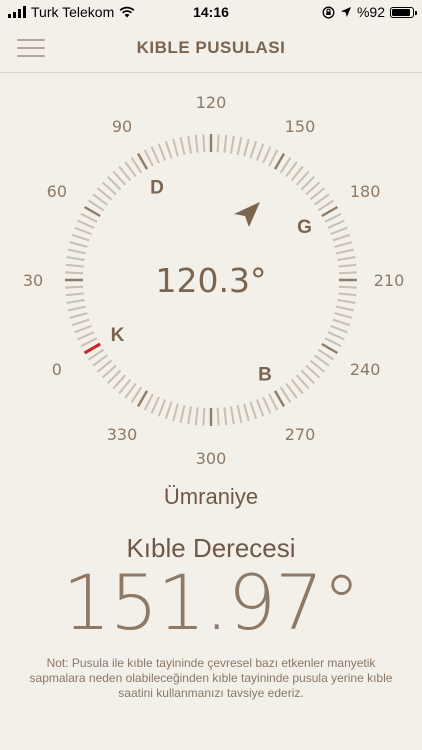 This screenshot has height=750, width=422. What do you see at coordinates (300, 126) in the screenshot?
I see `compass-scale-label: 150` at bounding box center [300, 126].